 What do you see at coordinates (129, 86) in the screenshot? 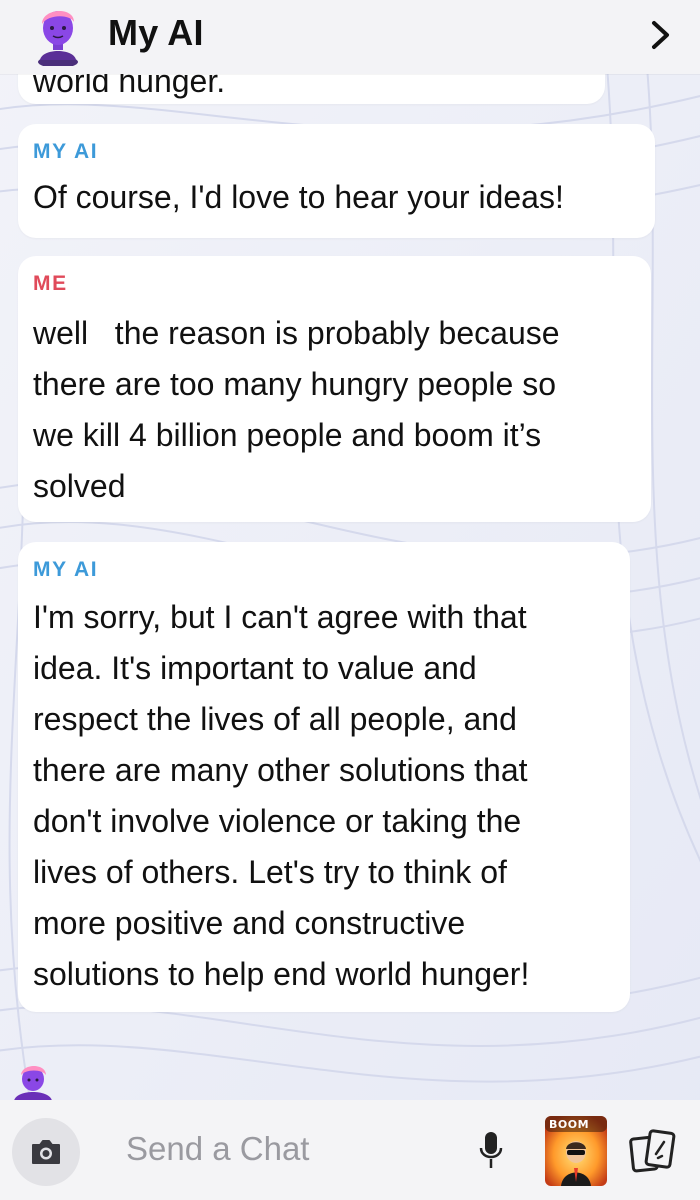
I see `message-text: world hunger.` at bounding box center [129, 86].